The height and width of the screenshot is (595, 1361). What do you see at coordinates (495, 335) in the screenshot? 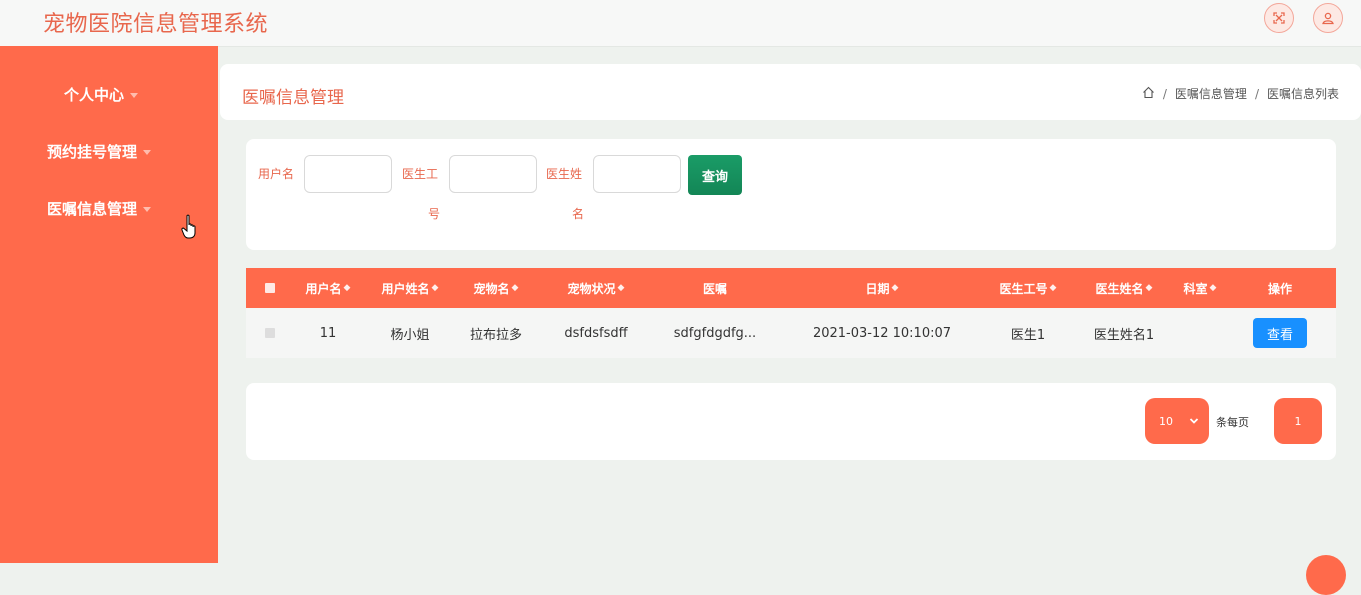
I see `cell-pet-name: 拉布拉多` at bounding box center [495, 335].